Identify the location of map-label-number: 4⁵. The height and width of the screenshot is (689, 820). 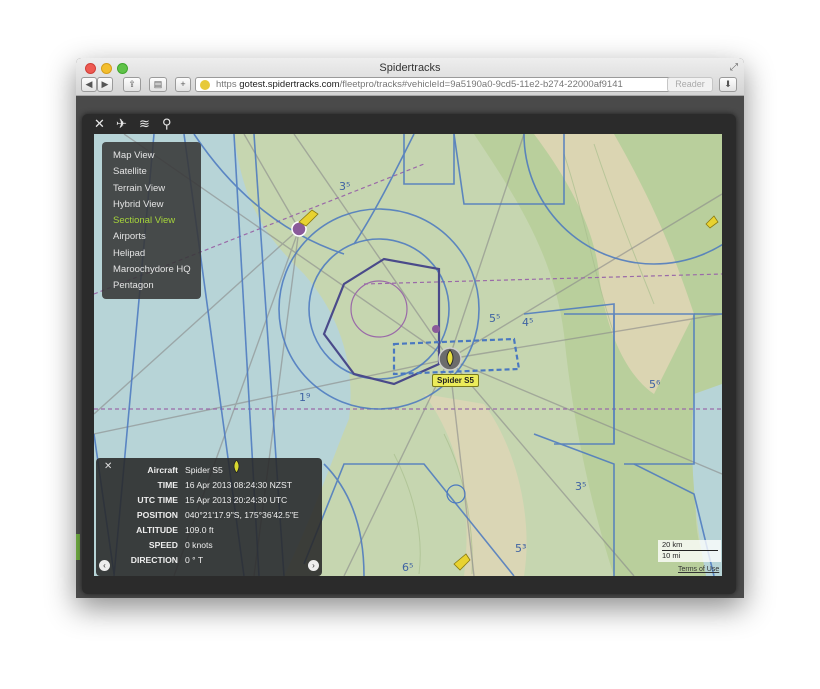
(528, 322).